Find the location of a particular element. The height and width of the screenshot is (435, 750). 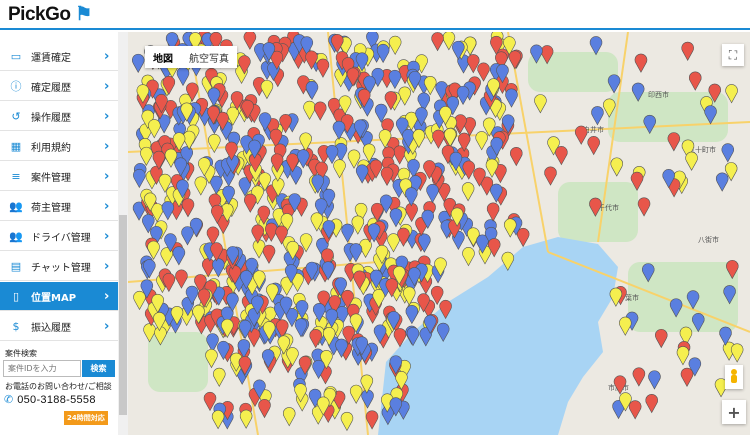

map-icon: ▯ is located at coordinates (16, 296).